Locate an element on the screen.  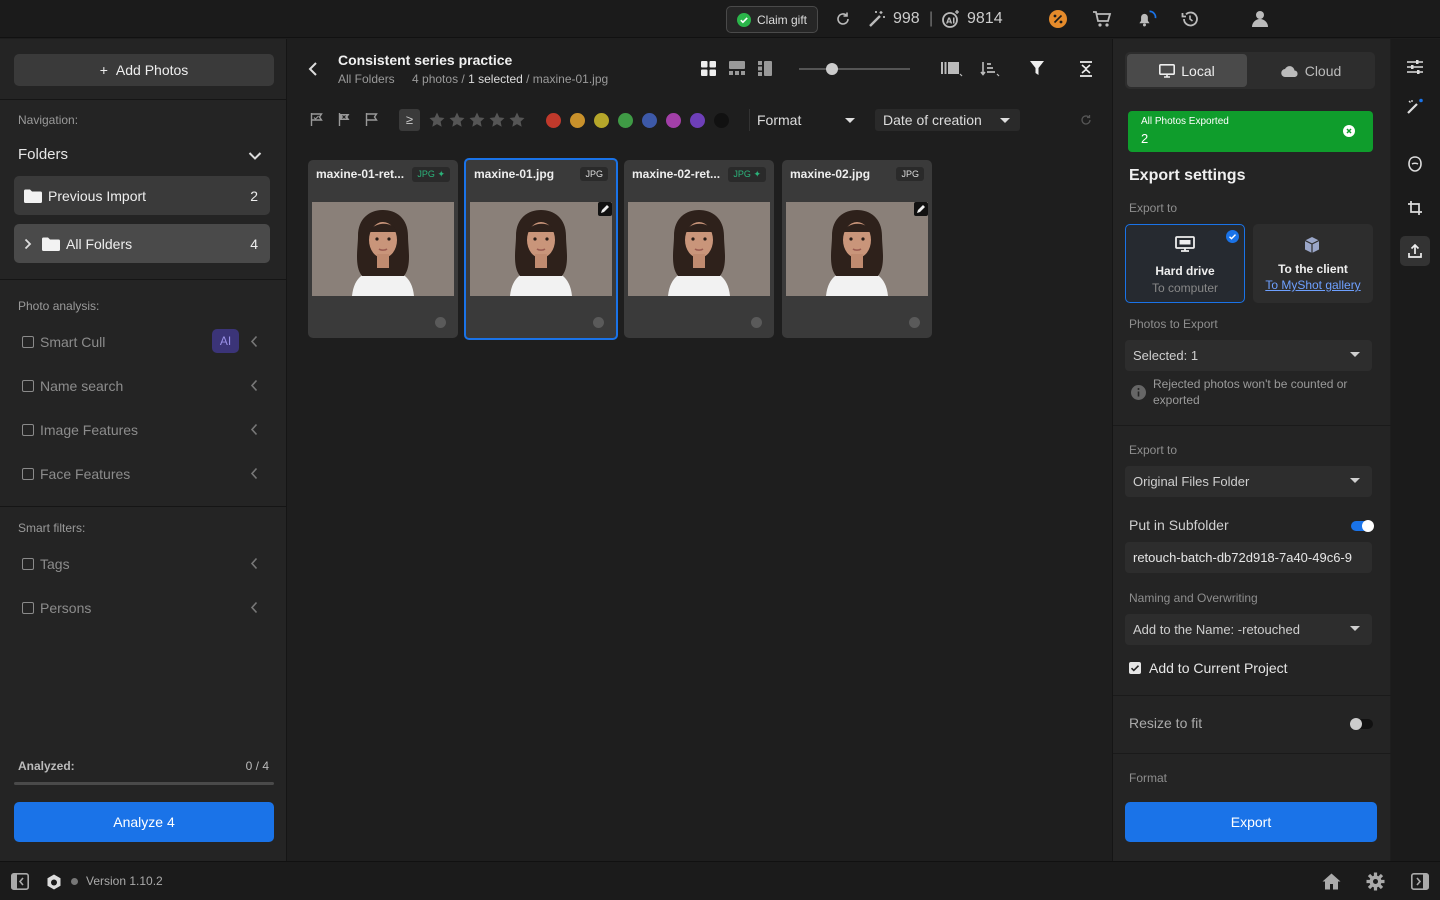
history-icon is located at coordinates (1190, 19).